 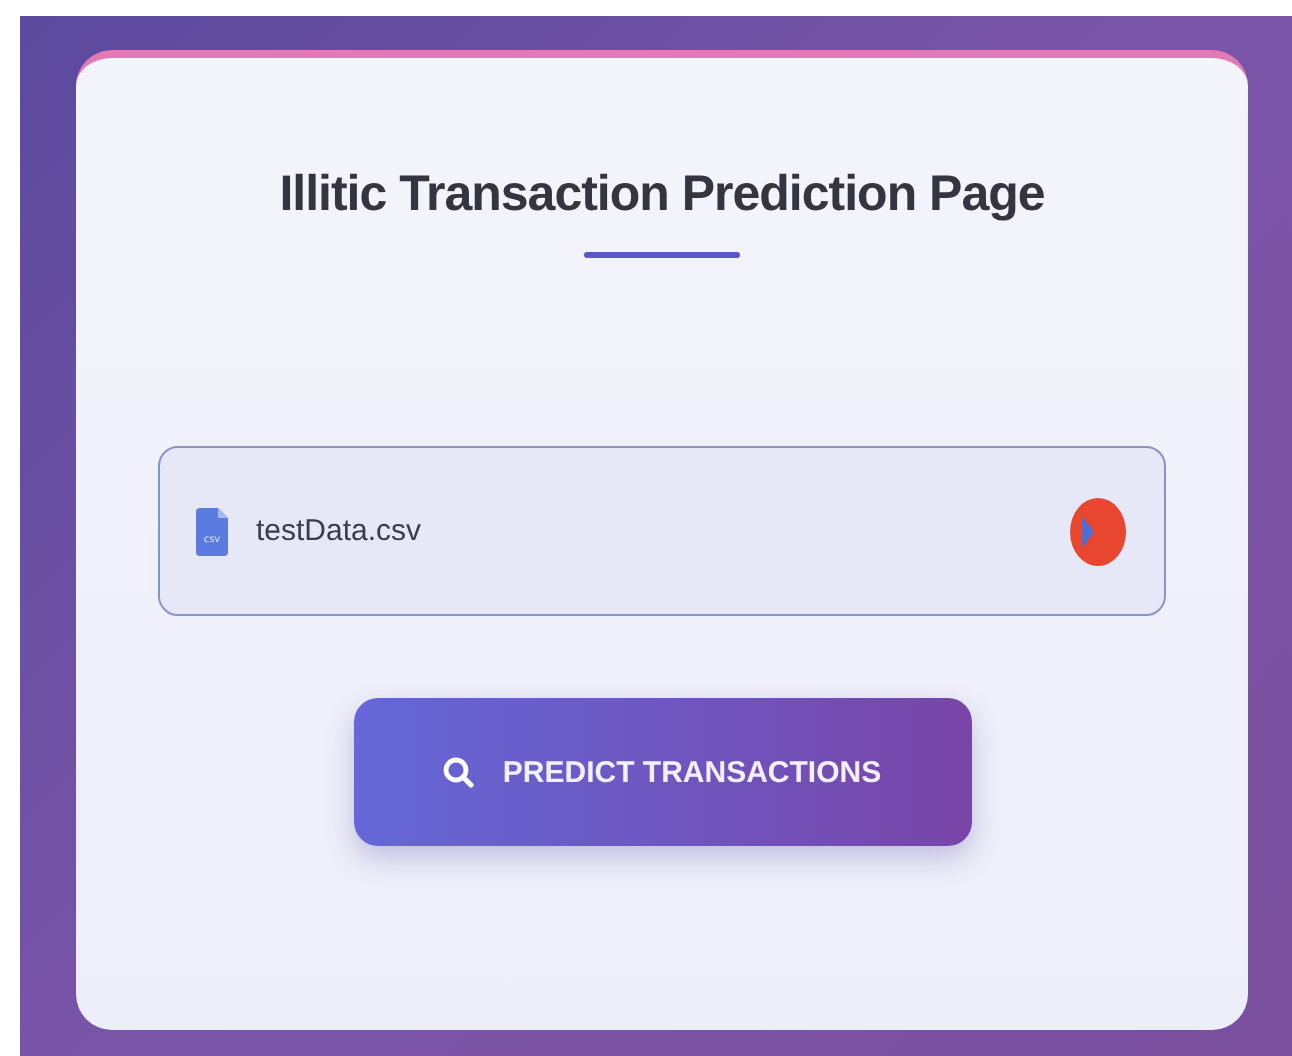 I want to click on search-icon, so click(x=458, y=772).